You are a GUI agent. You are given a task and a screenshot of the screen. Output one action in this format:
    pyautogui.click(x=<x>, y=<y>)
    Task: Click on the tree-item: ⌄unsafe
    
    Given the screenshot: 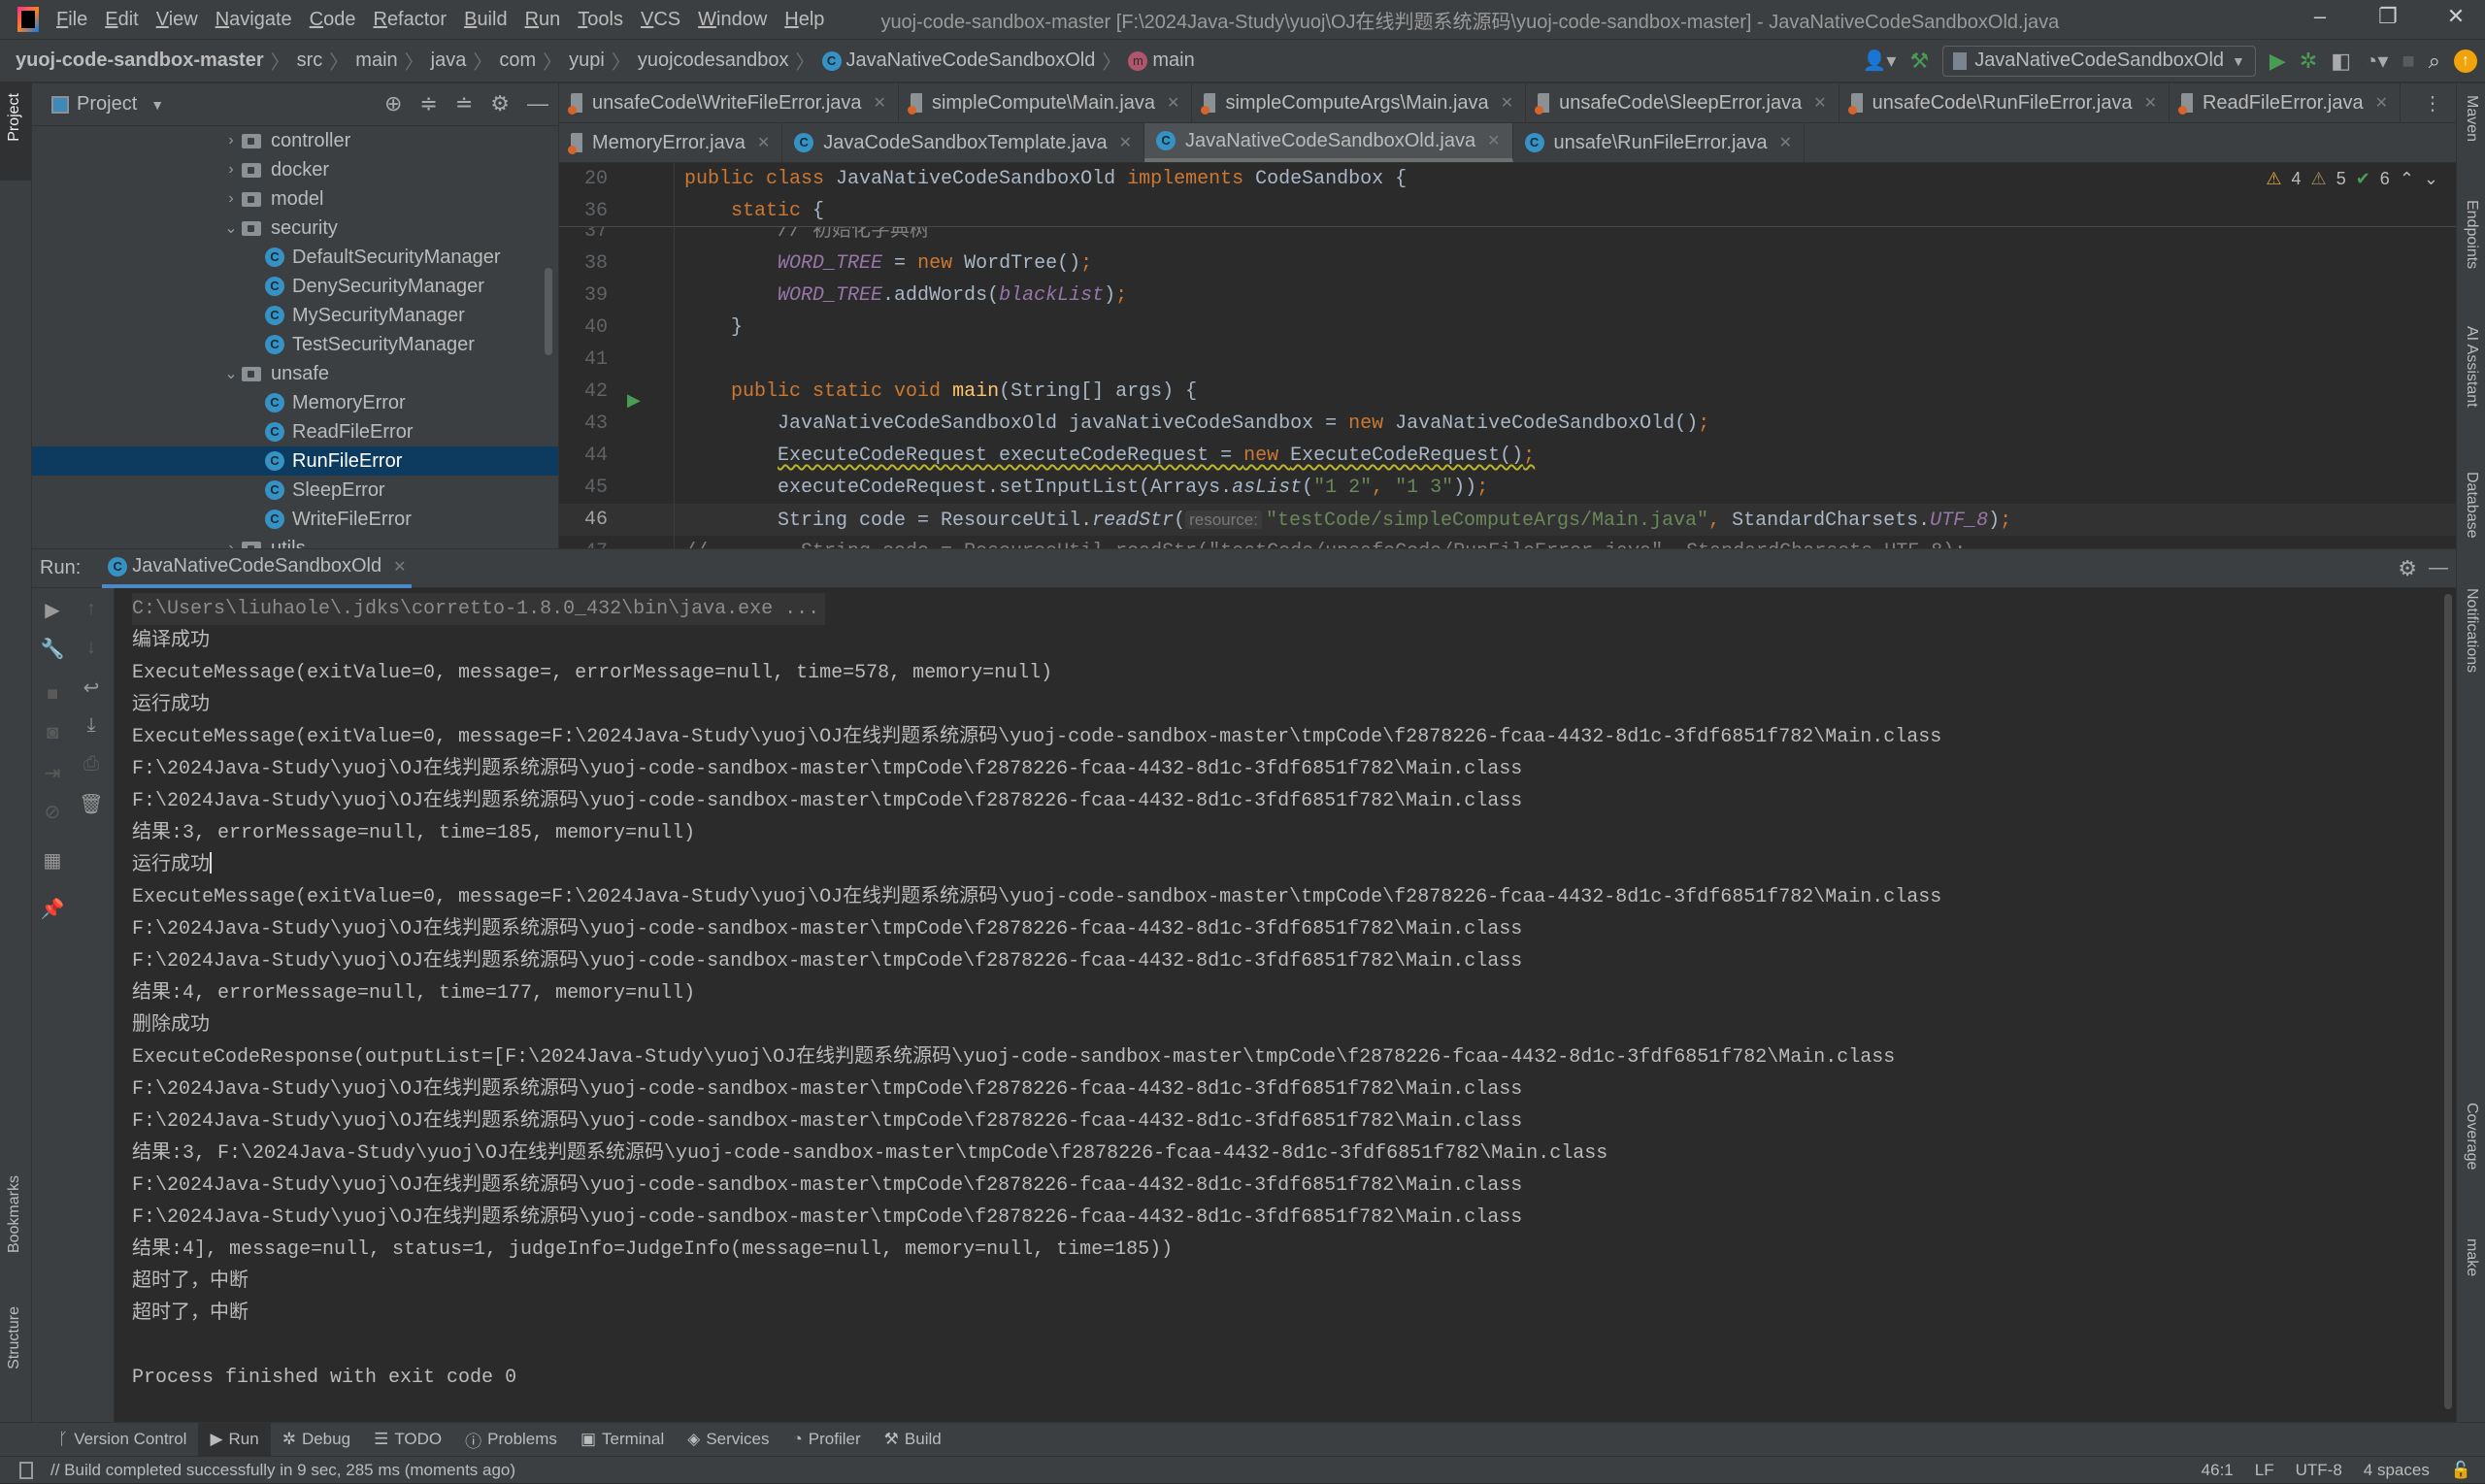 What is the action you would take?
    pyautogui.click(x=296, y=373)
    